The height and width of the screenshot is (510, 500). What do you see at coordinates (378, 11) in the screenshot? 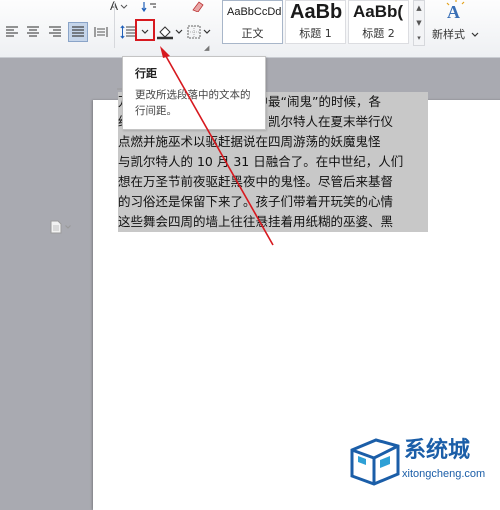
I see `style-sample: AaBb(` at bounding box center [378, 11].